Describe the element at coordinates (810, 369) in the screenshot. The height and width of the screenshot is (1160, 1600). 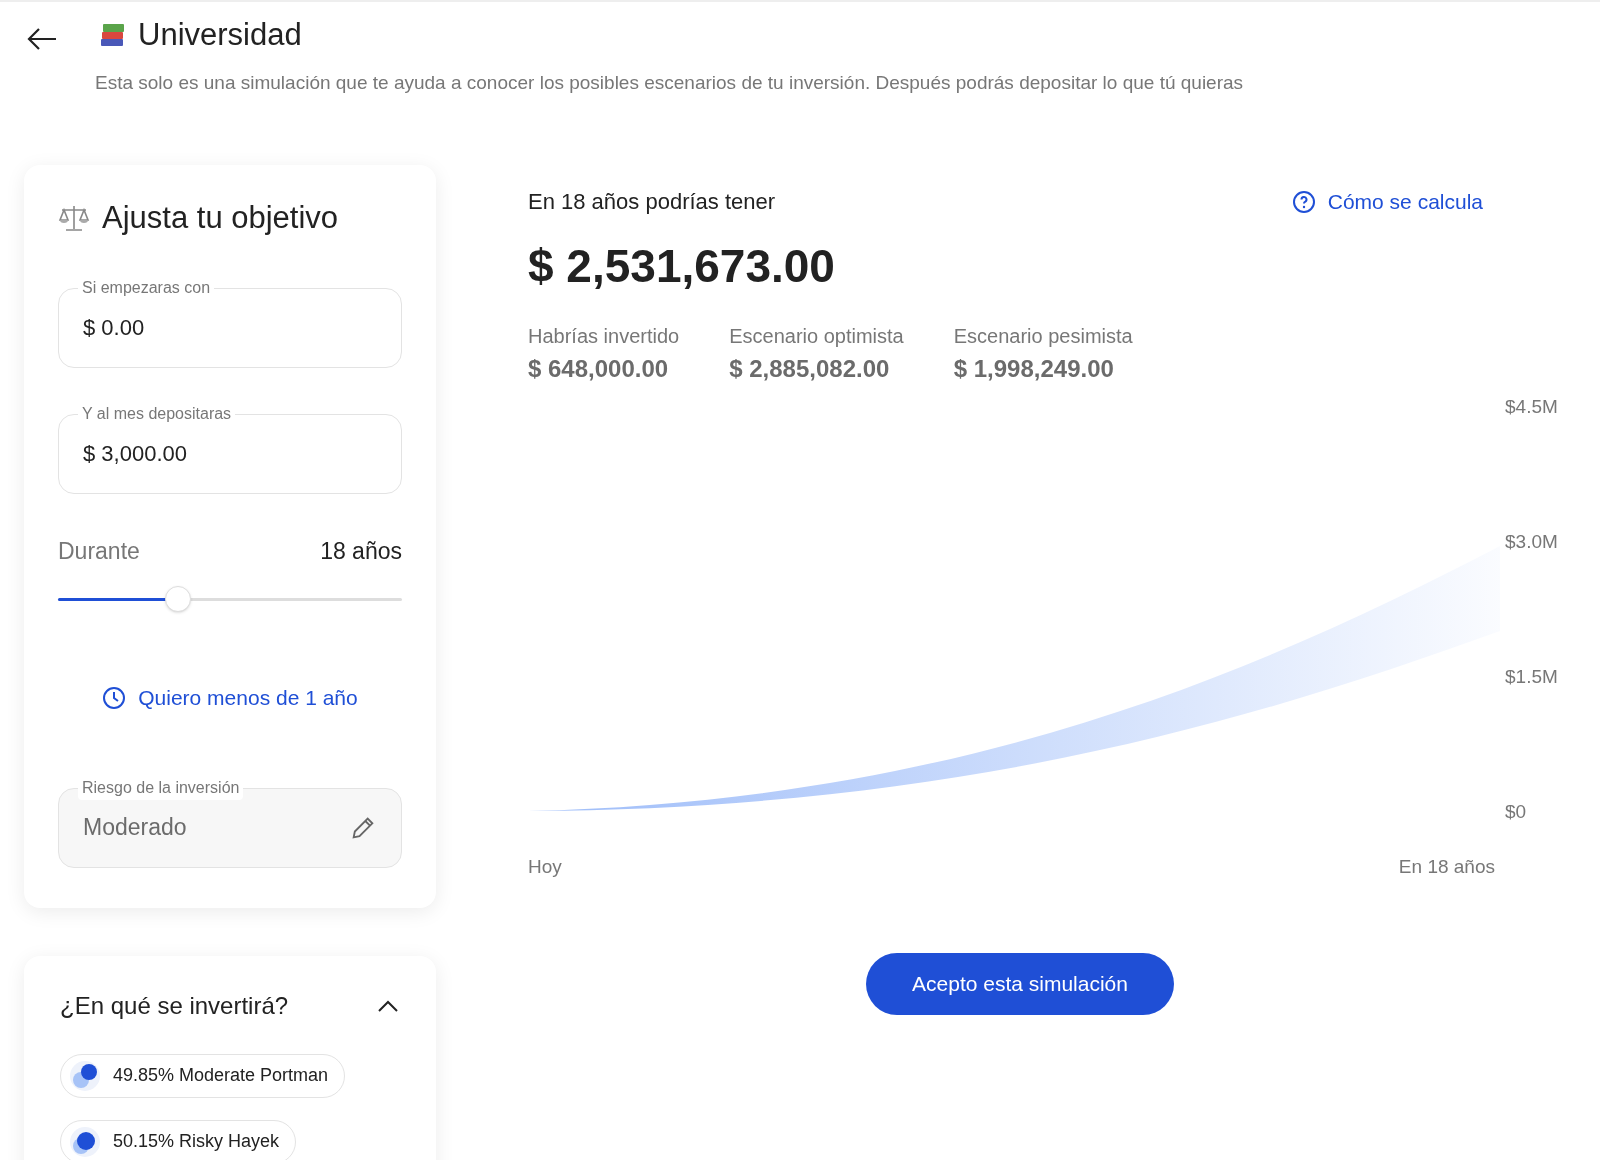
I see `stat-value: $ 2,885,082.00` at that location.